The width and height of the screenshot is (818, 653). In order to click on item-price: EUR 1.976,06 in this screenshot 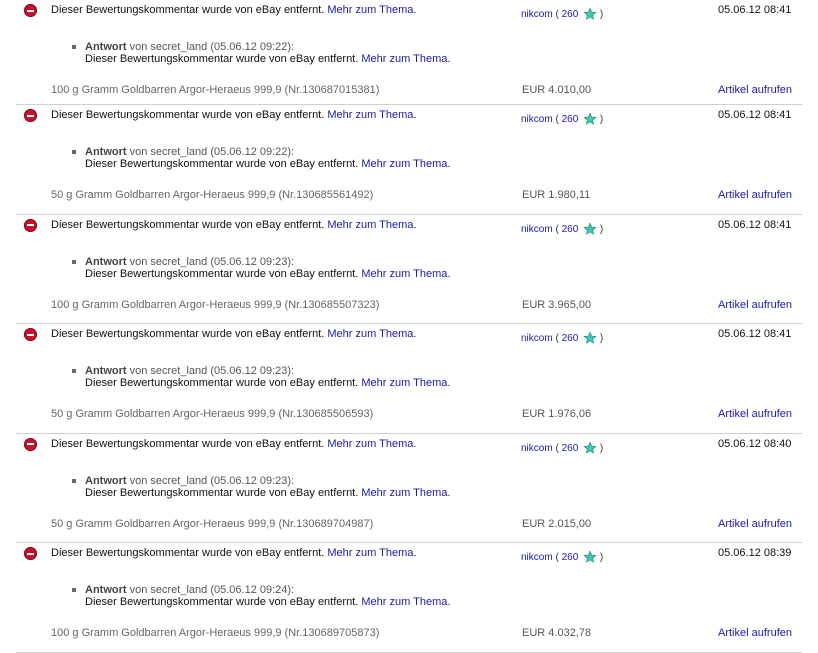, I will do `click(557, 414)`.